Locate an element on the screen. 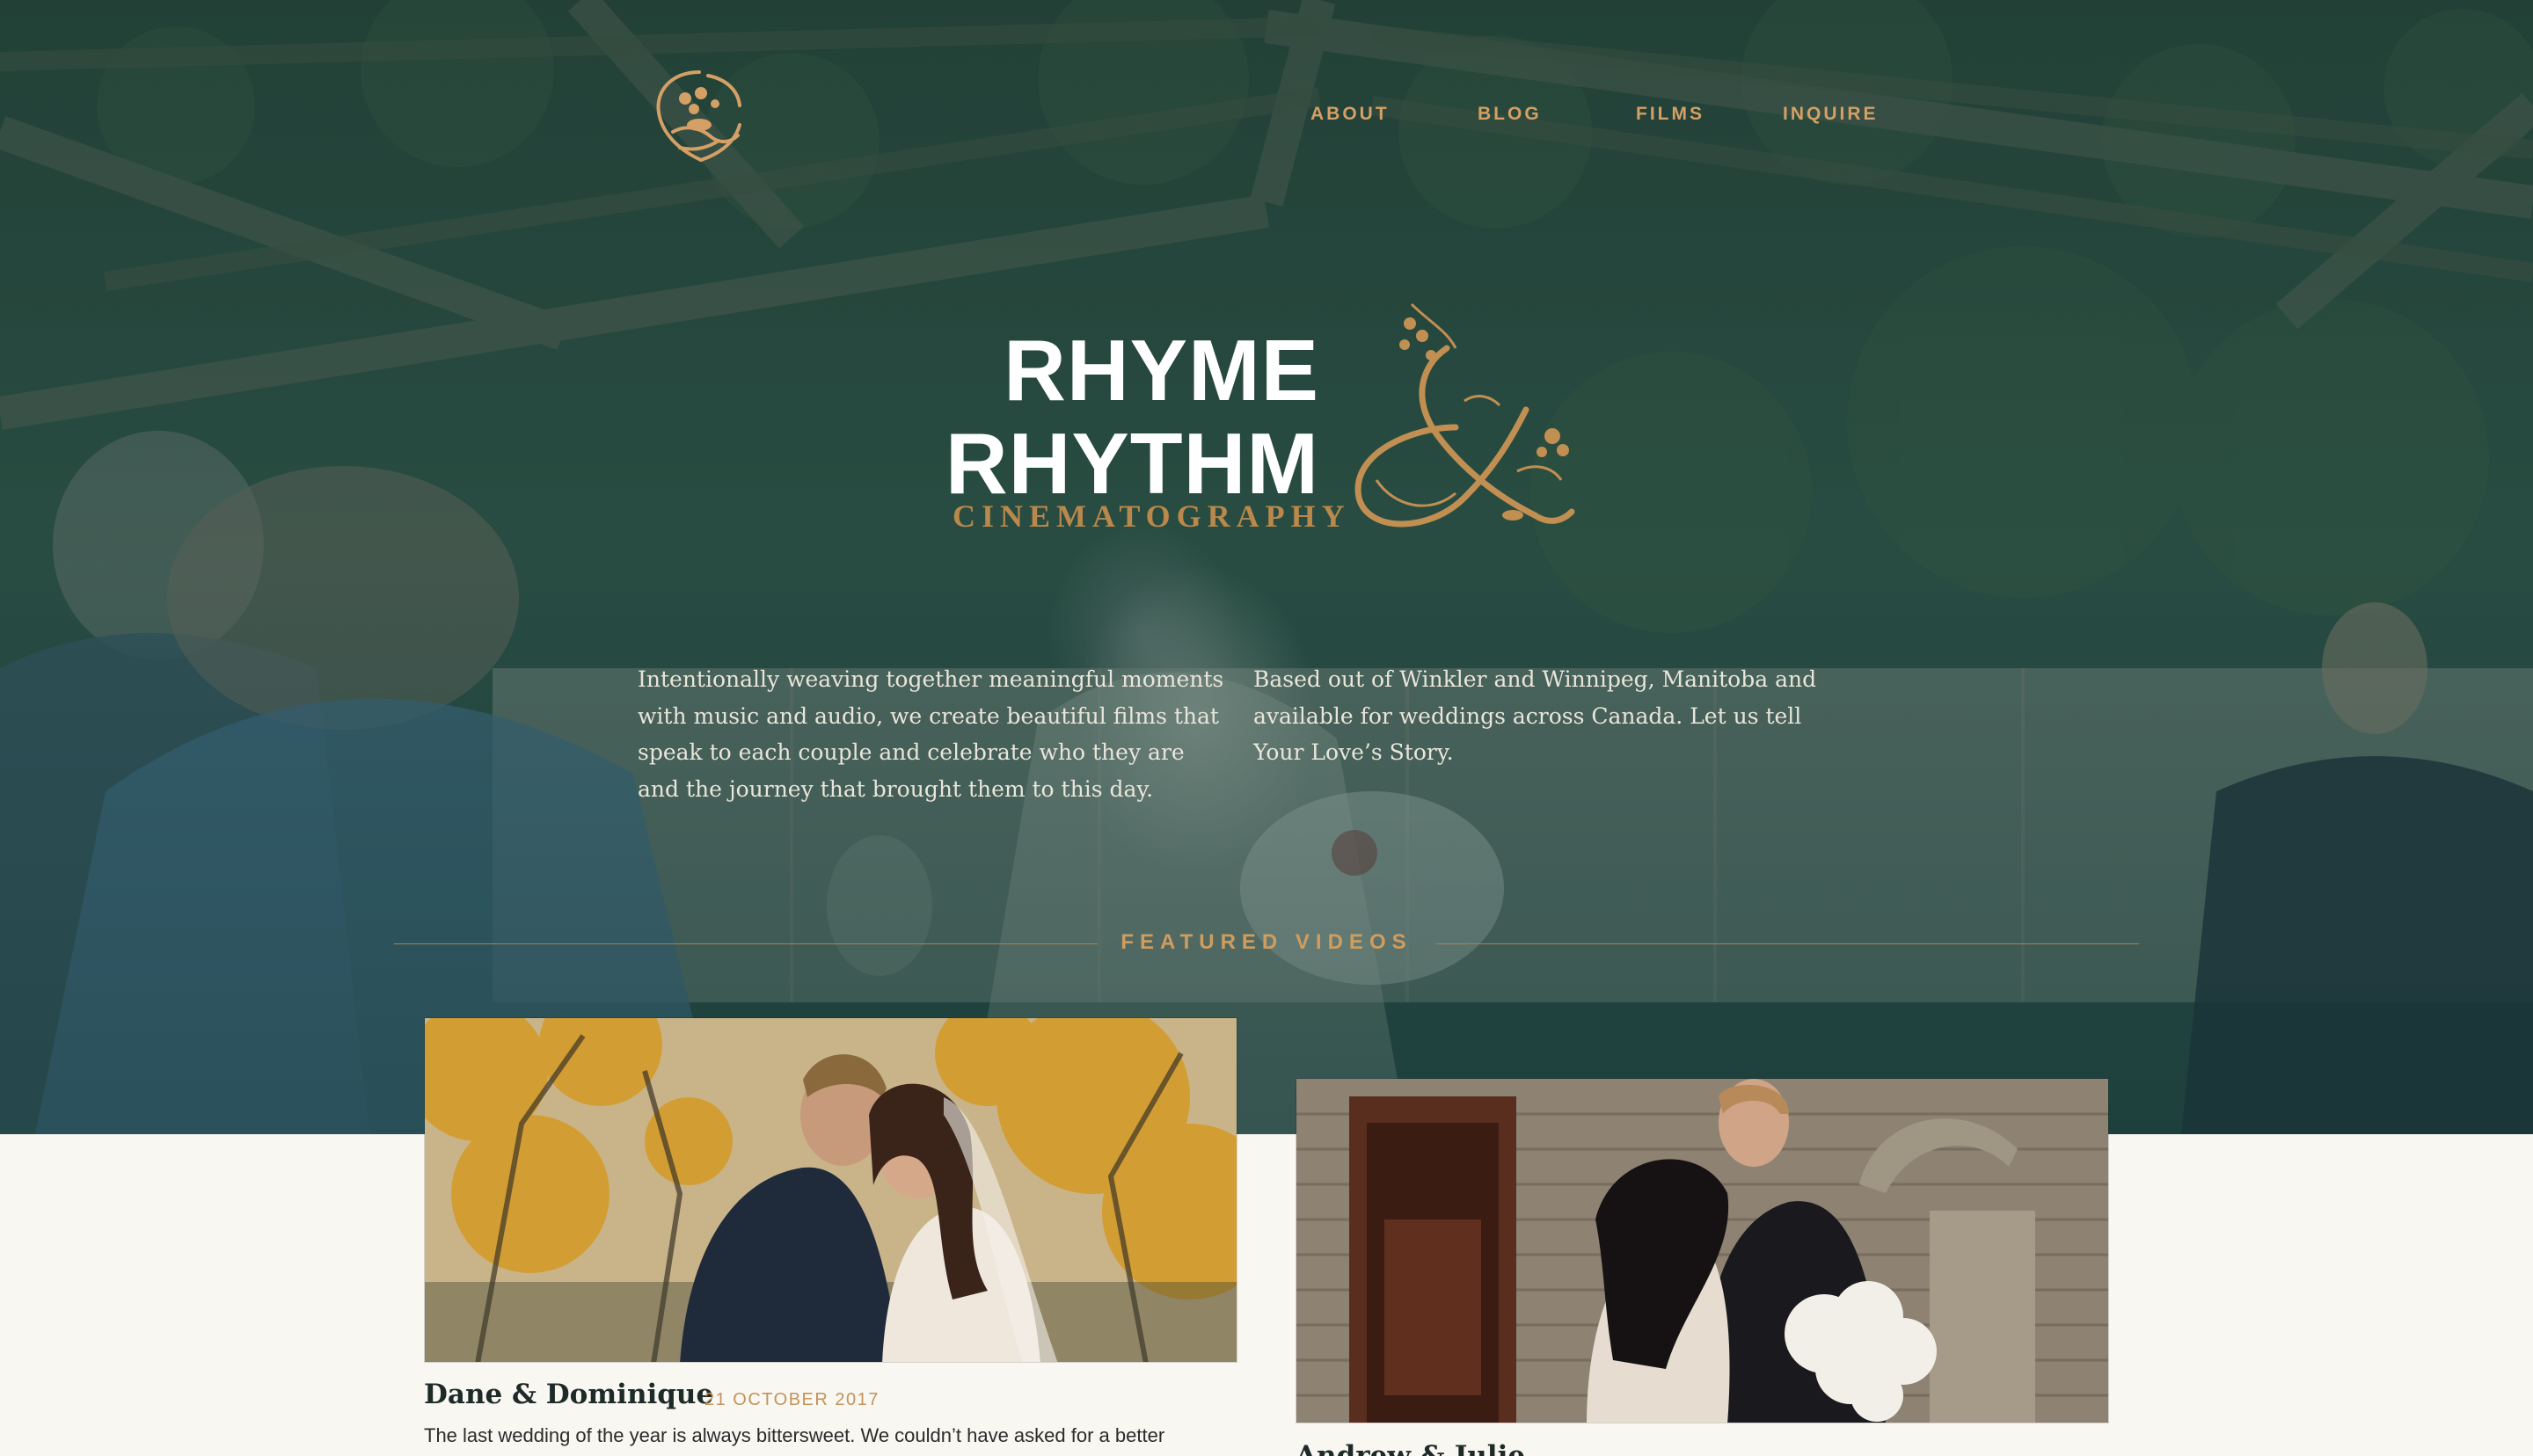 The image size is (2533, 1456). divider-rule-right is located at coordinates (1787, 943).